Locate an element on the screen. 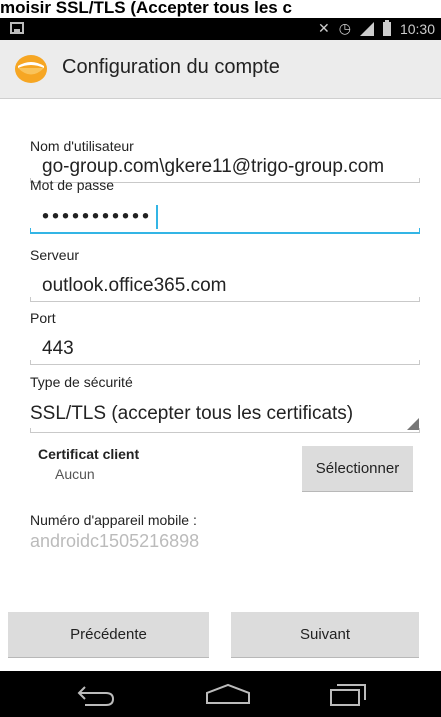 This screenshot has height=717, width=441. client-cert-label: Certificat client is located at coordinates (89, 454).